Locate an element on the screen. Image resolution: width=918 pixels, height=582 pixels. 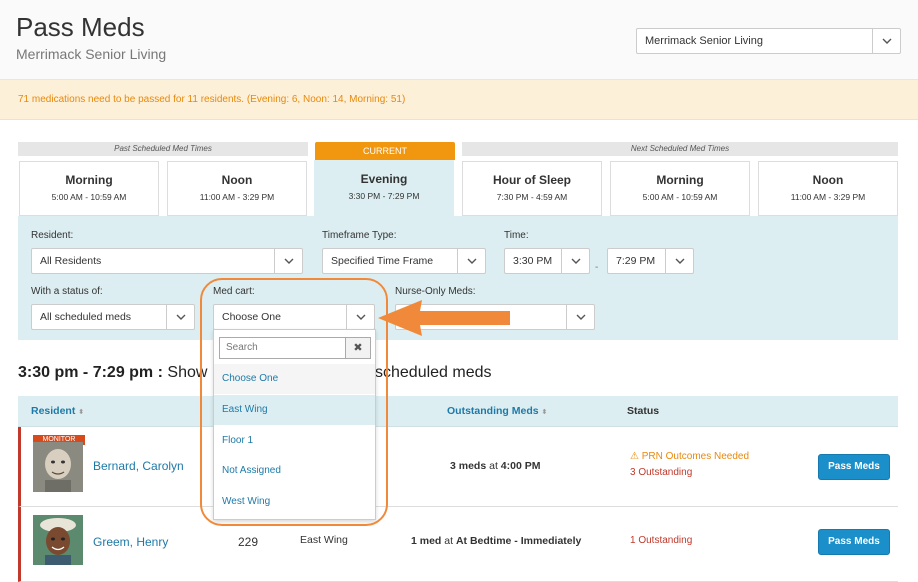
outstanding-meds: 3 meds at 4:00 PM is located at coordinates (495, 466).